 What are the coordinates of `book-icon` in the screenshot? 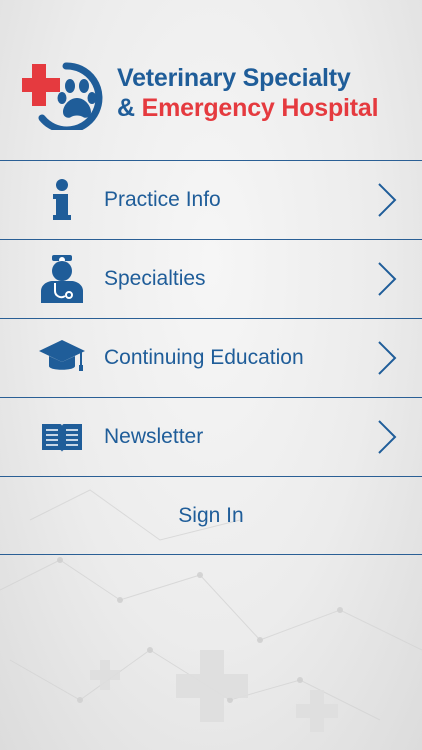 It's located at (62, 437).